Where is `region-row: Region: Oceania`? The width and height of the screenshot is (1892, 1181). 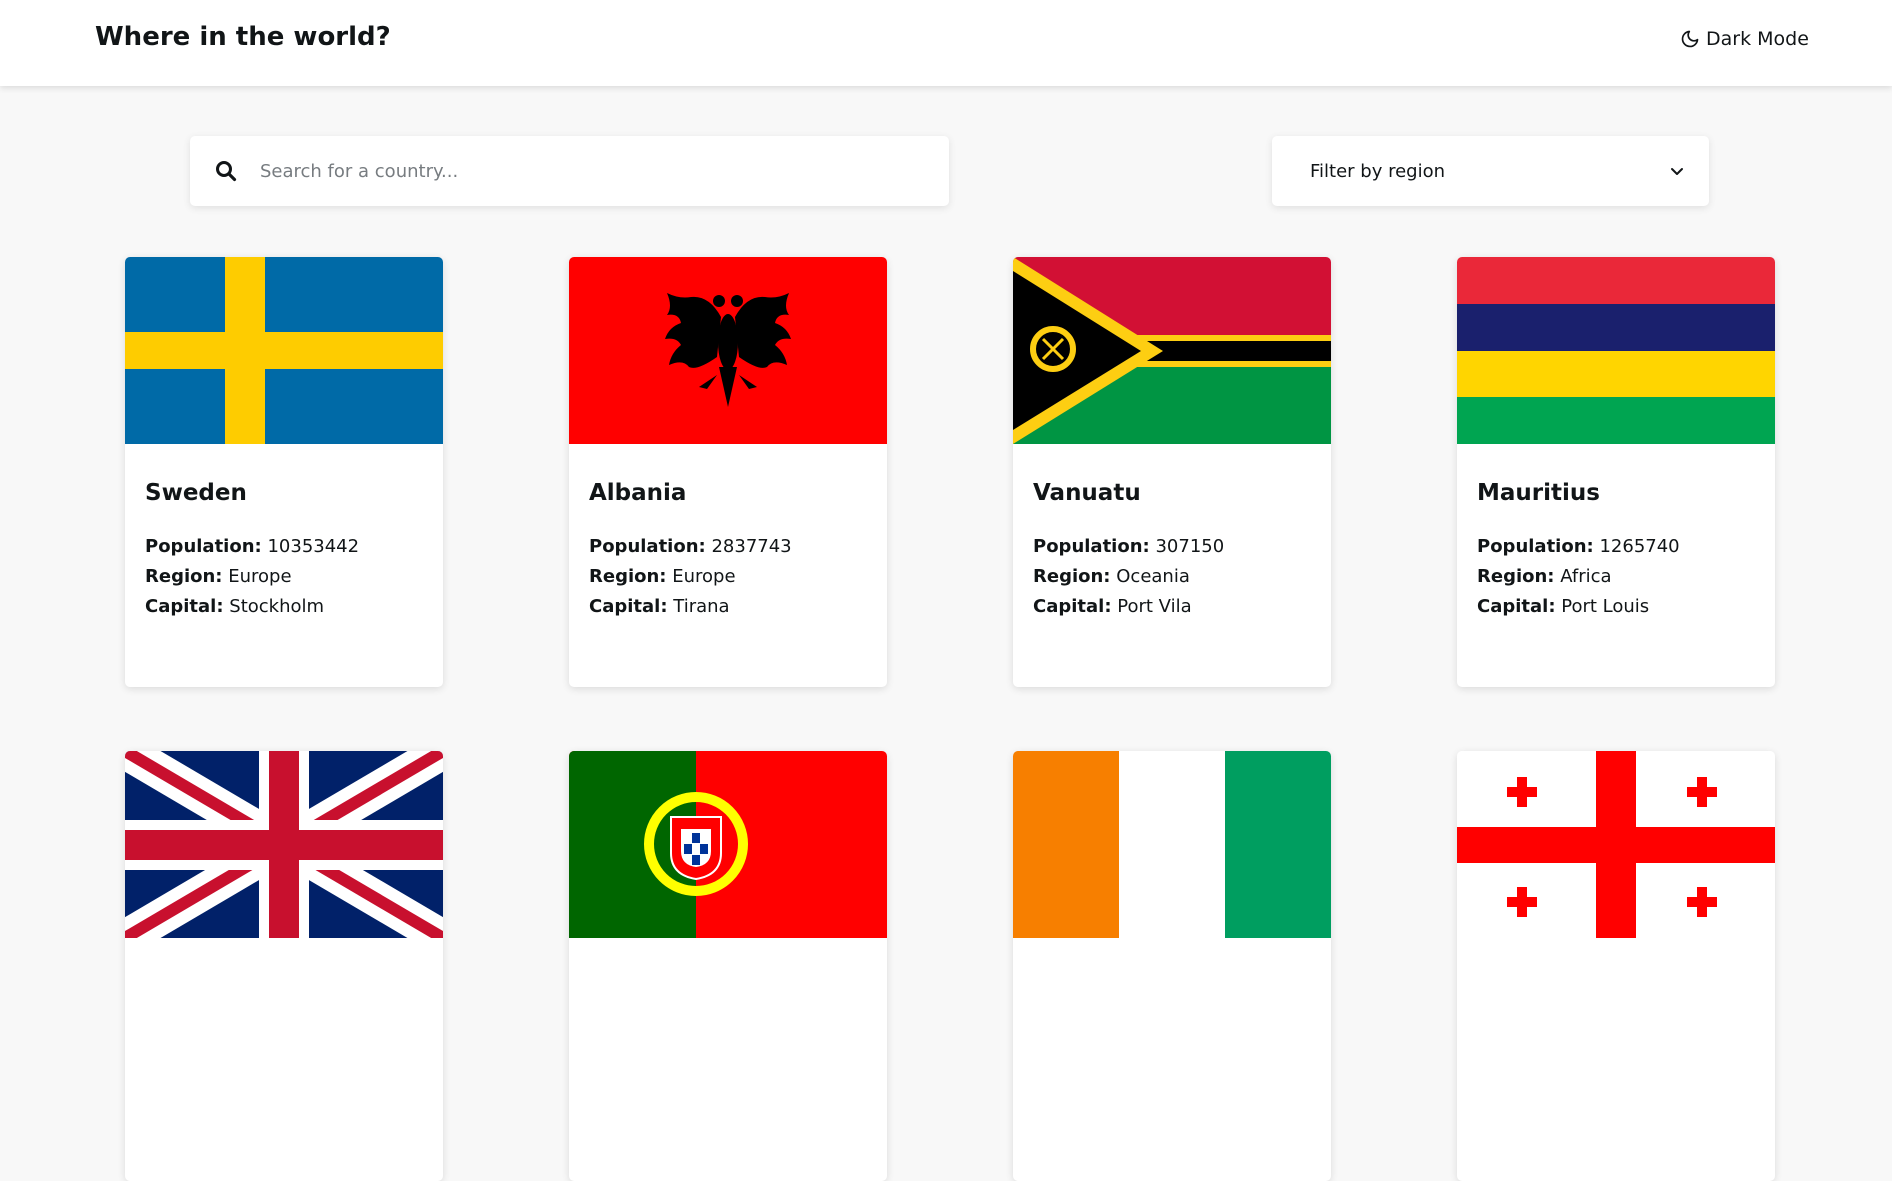
region-row: Region: Oceania is located at coordinates (1111, 576).